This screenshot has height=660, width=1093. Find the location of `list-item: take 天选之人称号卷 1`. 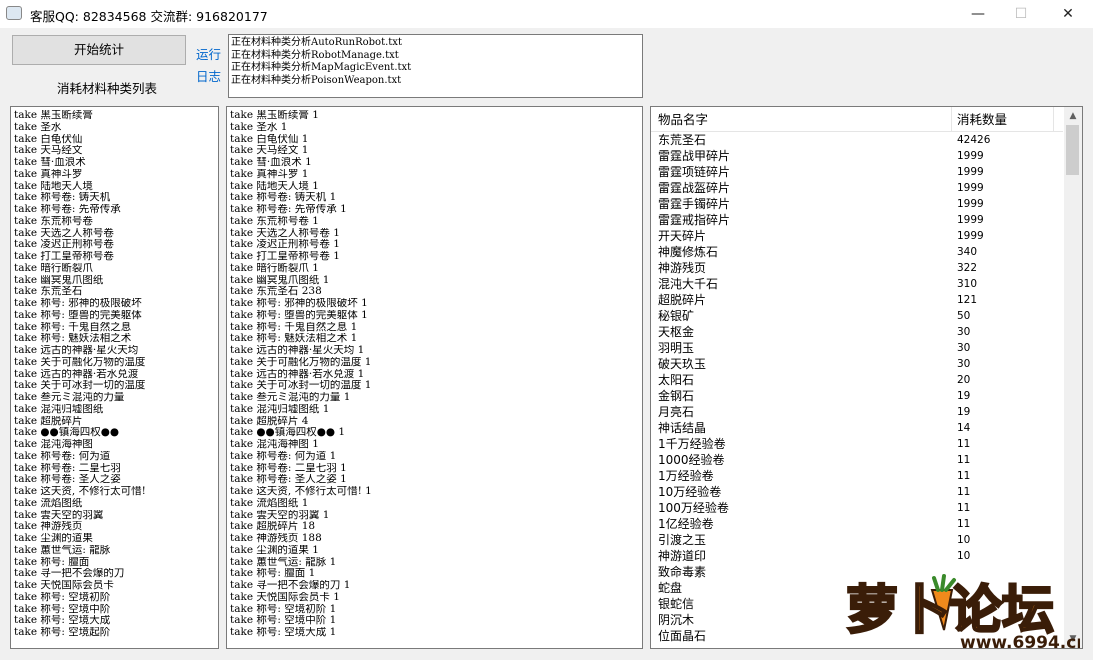

list-item: take 天选之人称号卷 1 is located at coordinates (285, 233).